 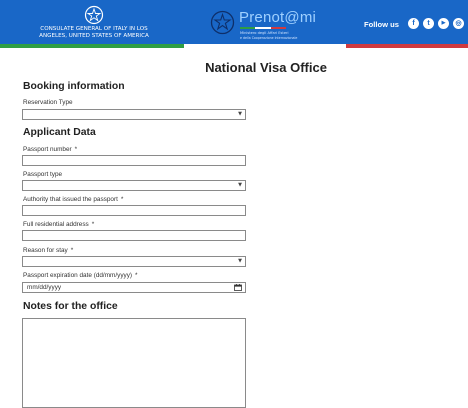 I want to click on brand-subtitle-2: e della Cooperazione Internazionale, so click(x=269, y=38).